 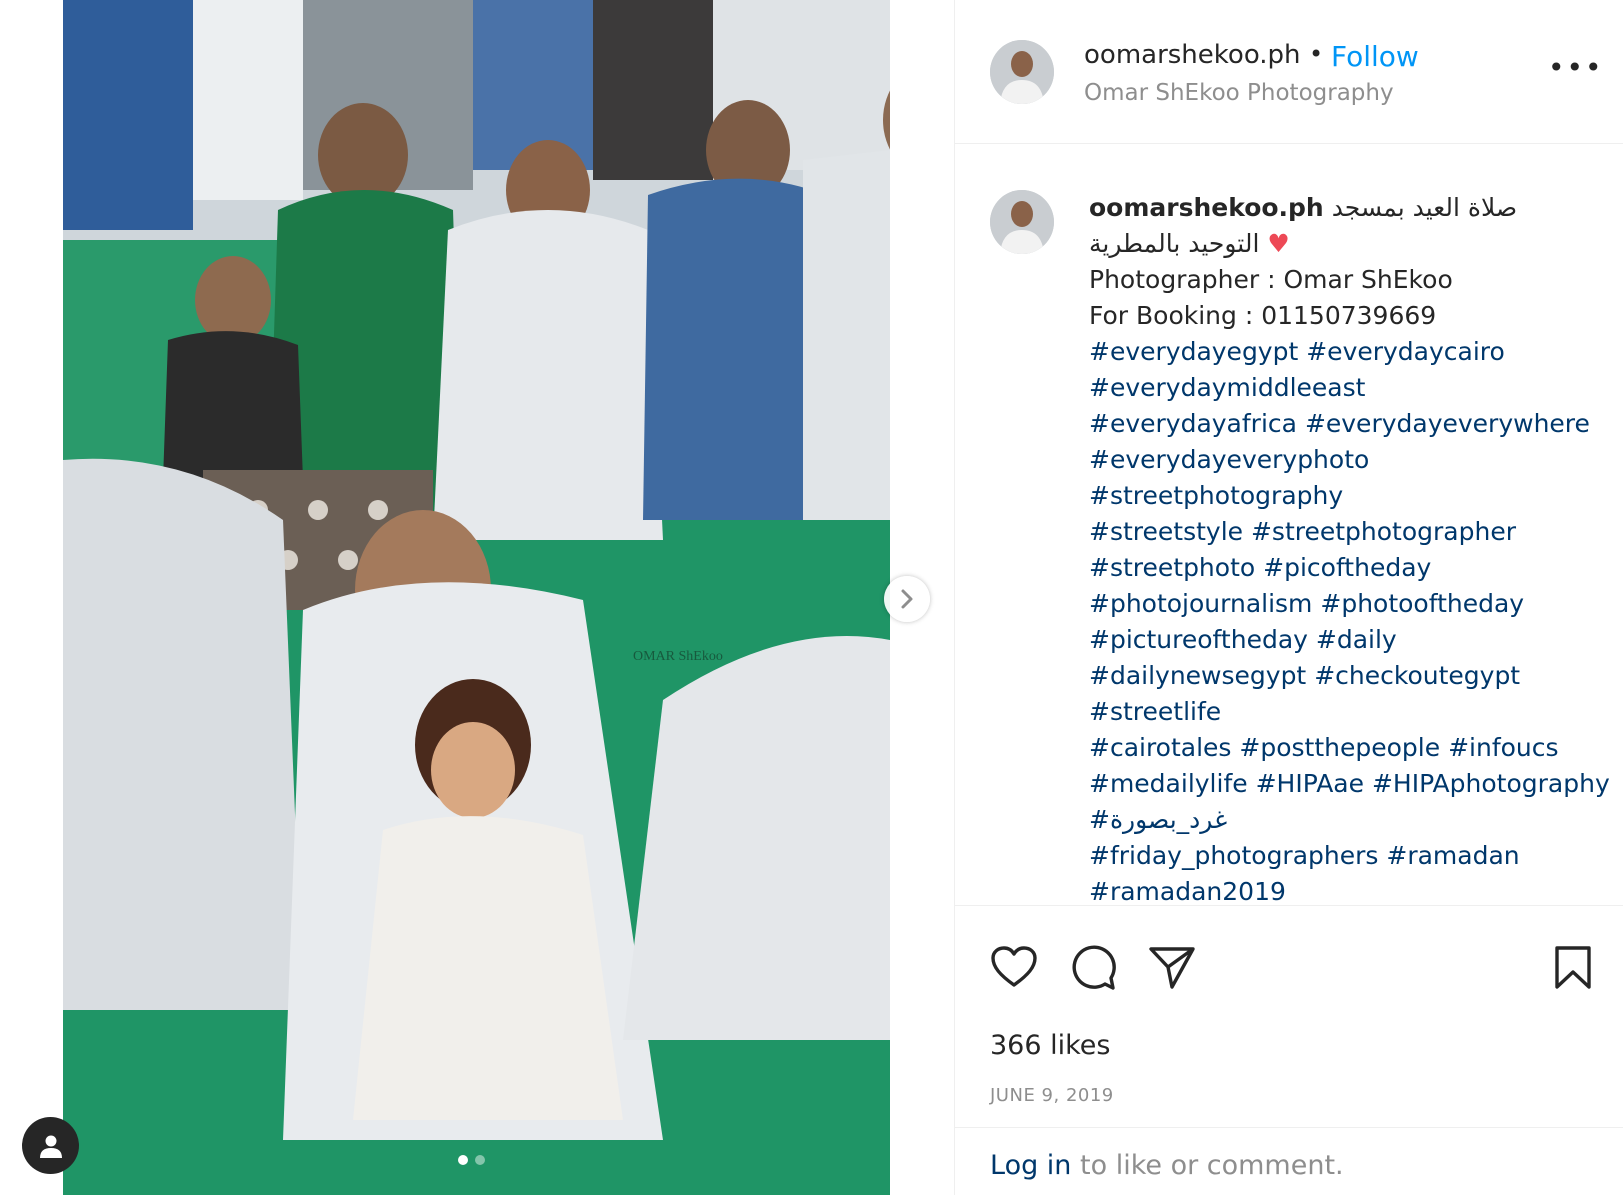 I want to click on hashtag-link: #HIPAae, so click(x=1310, y=783).